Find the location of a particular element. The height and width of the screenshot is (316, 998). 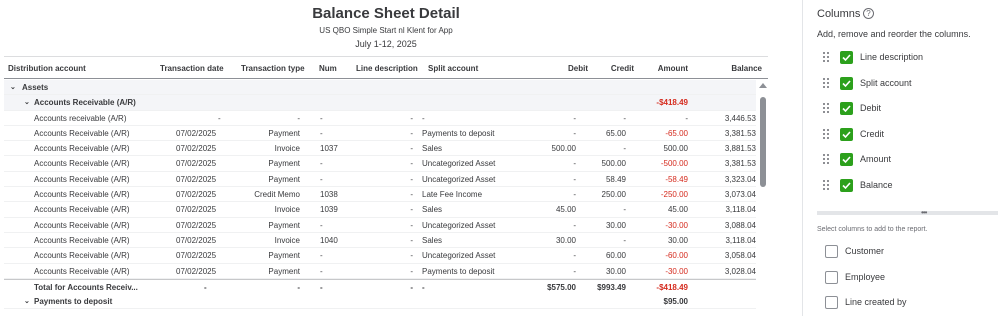

col-header-transaction-type: Transaction type is located at coordinates (273, 68).